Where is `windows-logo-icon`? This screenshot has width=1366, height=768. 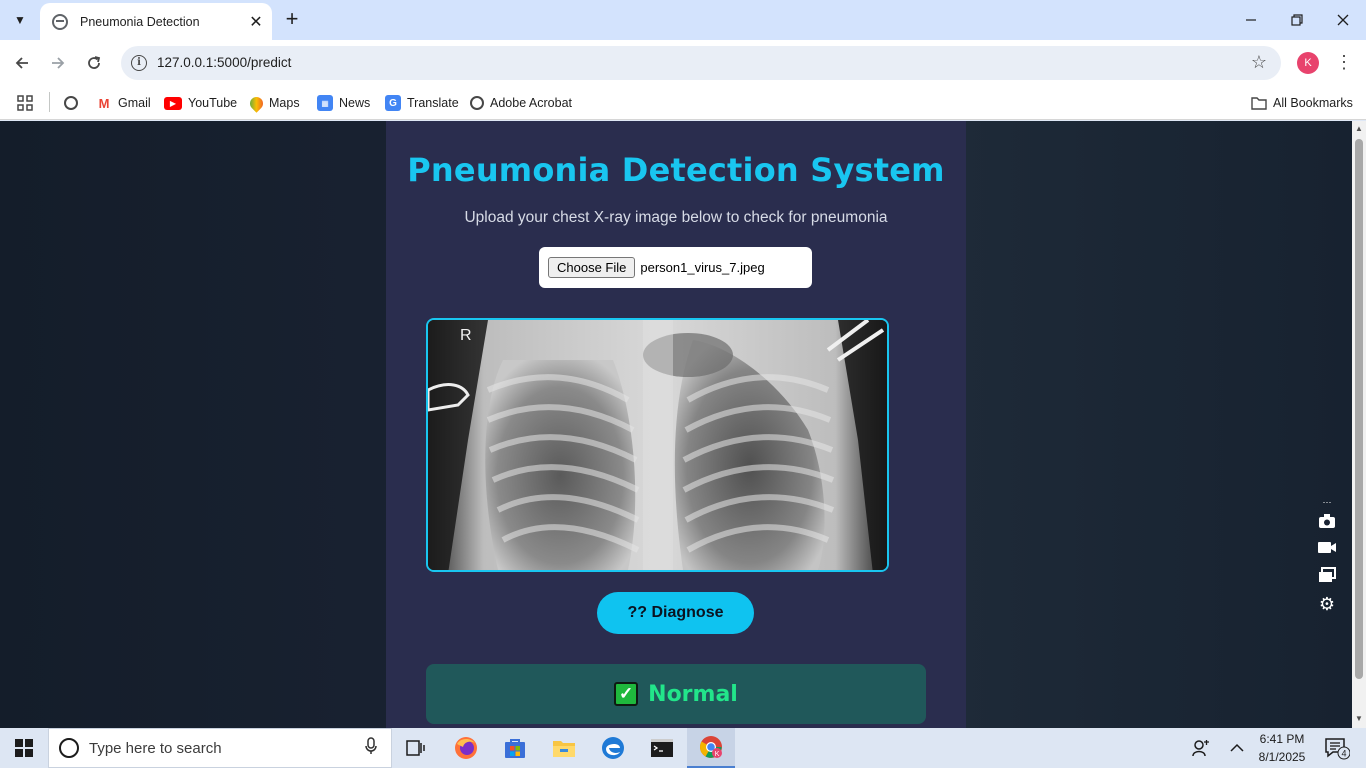 windows-logo-icon is located at coordinates (24, 748).